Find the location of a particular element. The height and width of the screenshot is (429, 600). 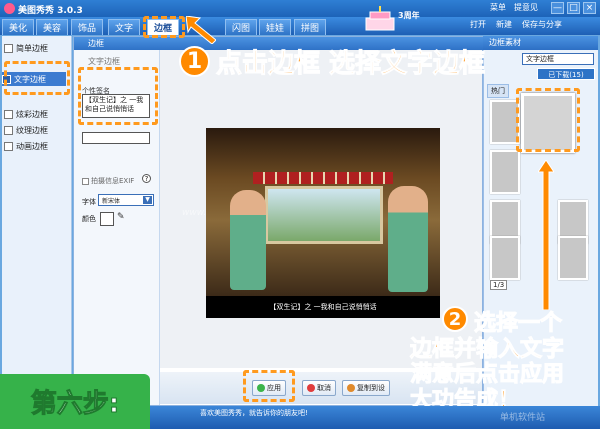

step1-instruction: 点击边框 选择文字边框 is located at coordinates (350, 64).